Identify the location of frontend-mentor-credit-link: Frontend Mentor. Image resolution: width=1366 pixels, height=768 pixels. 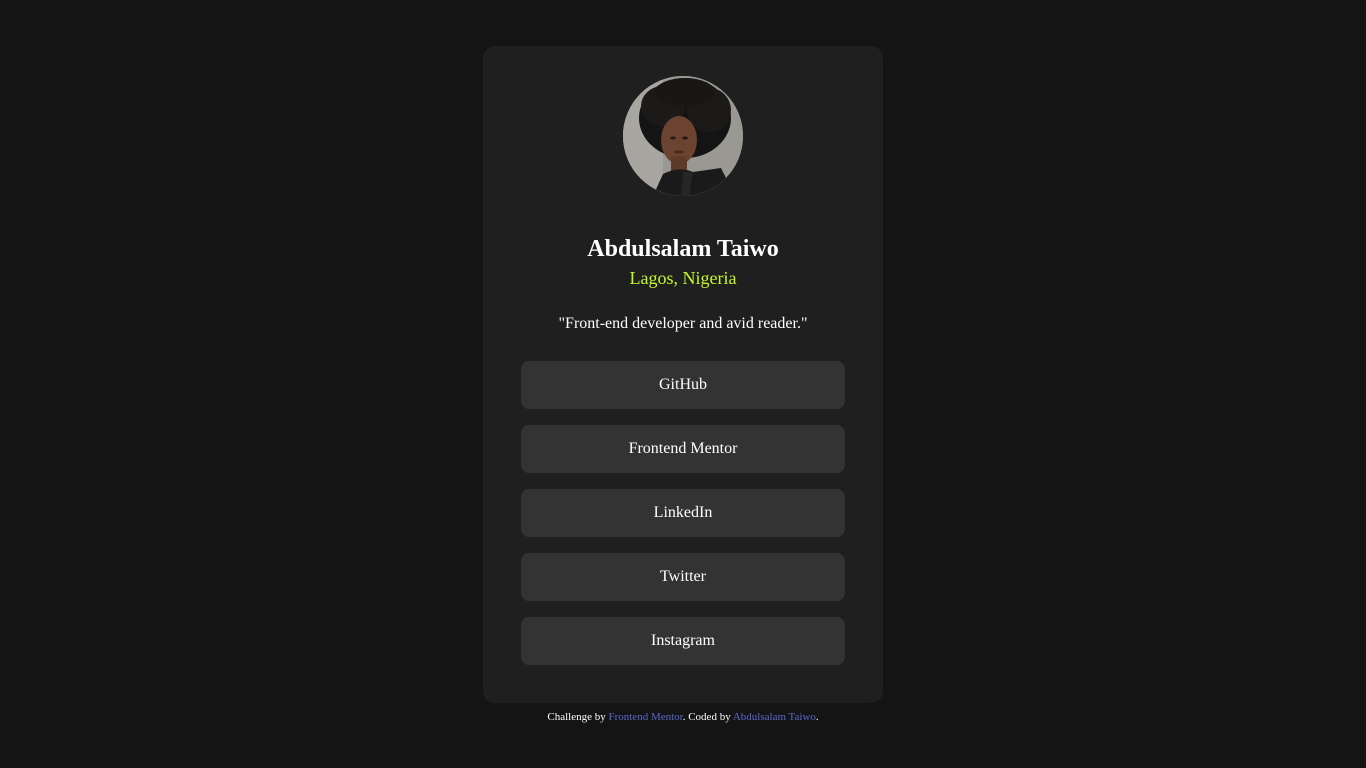
(645, 717).